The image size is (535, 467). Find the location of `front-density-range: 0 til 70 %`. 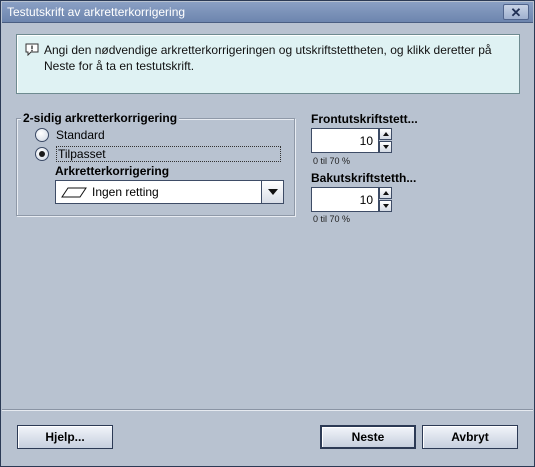

front-density-range: 0 til 70 % is located at coordinates (332, 161).